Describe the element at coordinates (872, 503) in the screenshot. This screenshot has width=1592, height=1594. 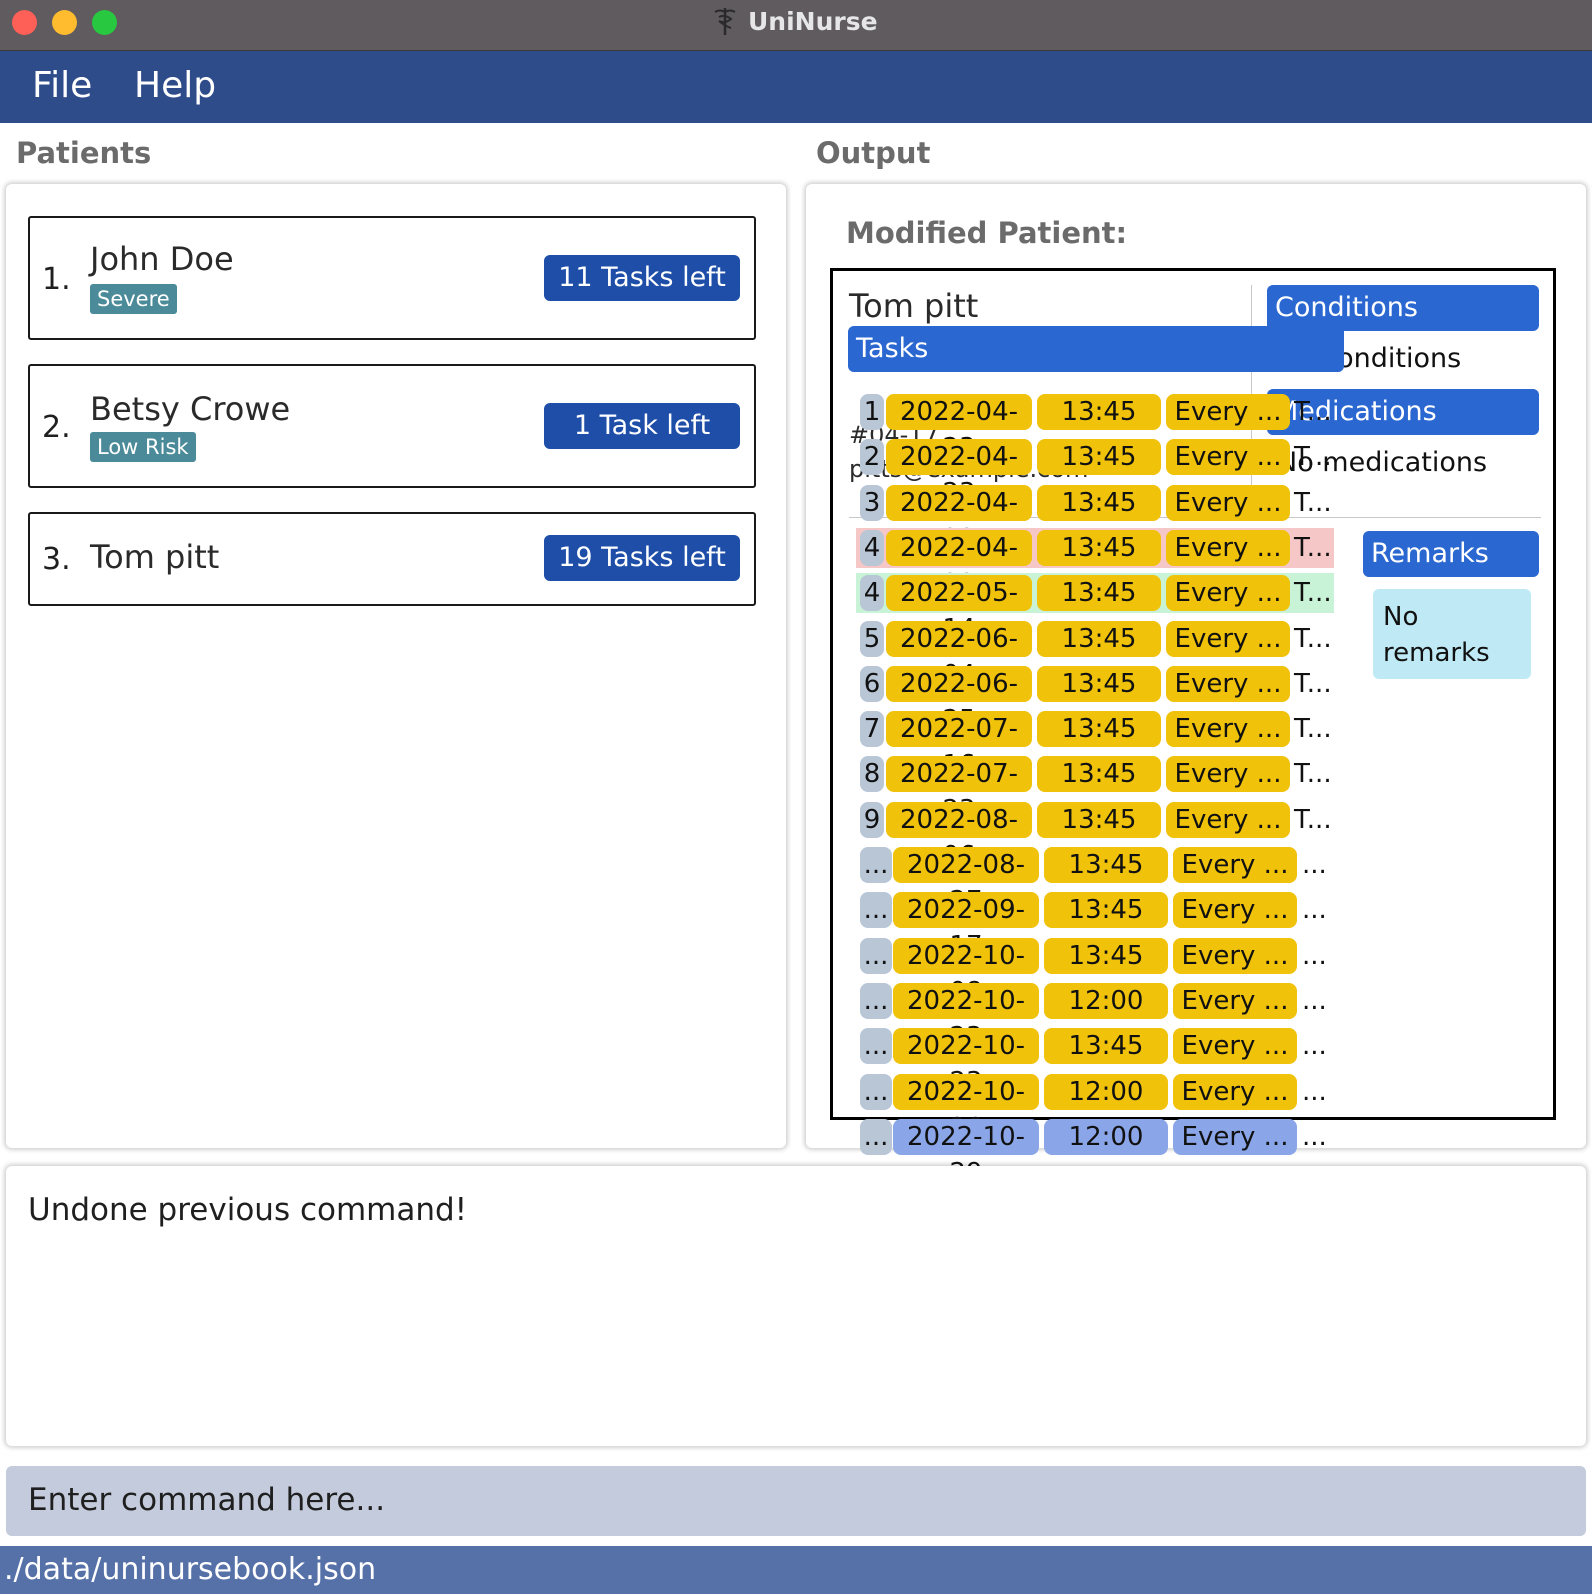
I see `task-index: 3` at that location.